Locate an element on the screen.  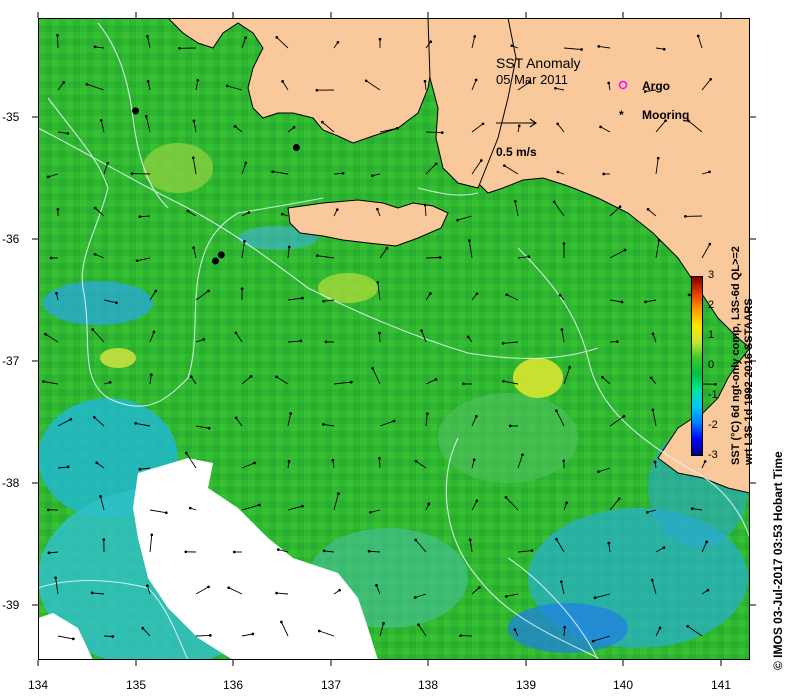
y-tick-label: -38 is located at coordinates (11, 483).